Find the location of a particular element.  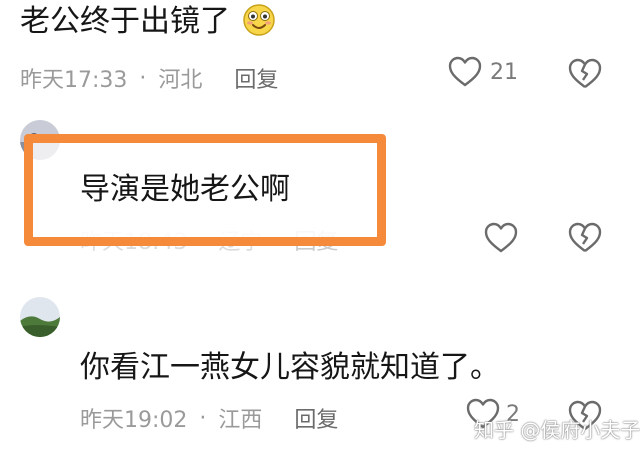

comment-1-text-row: 老公终于出镜了 is located at coordinates (148, 22).